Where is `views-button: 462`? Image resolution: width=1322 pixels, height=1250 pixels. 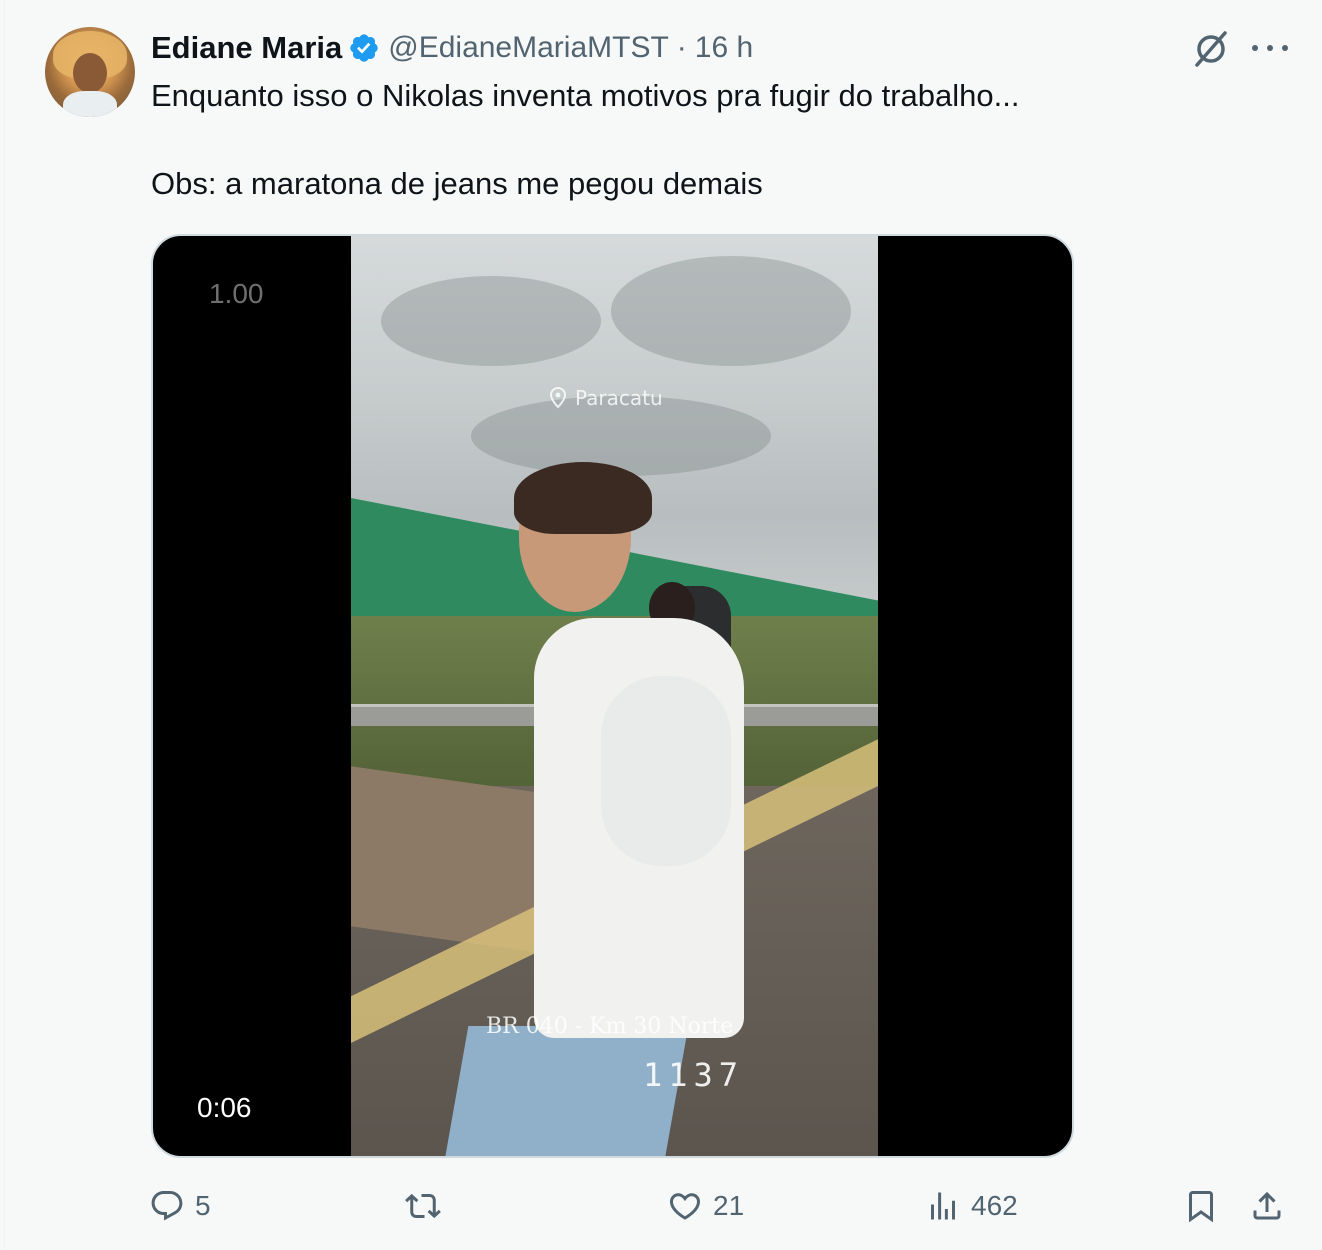
views-button: 462 is located at coordinates (971, 1206).